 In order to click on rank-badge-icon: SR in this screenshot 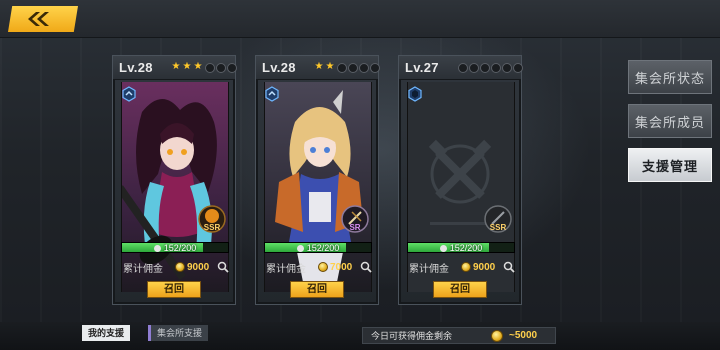, I will do `click(355, 219)`.